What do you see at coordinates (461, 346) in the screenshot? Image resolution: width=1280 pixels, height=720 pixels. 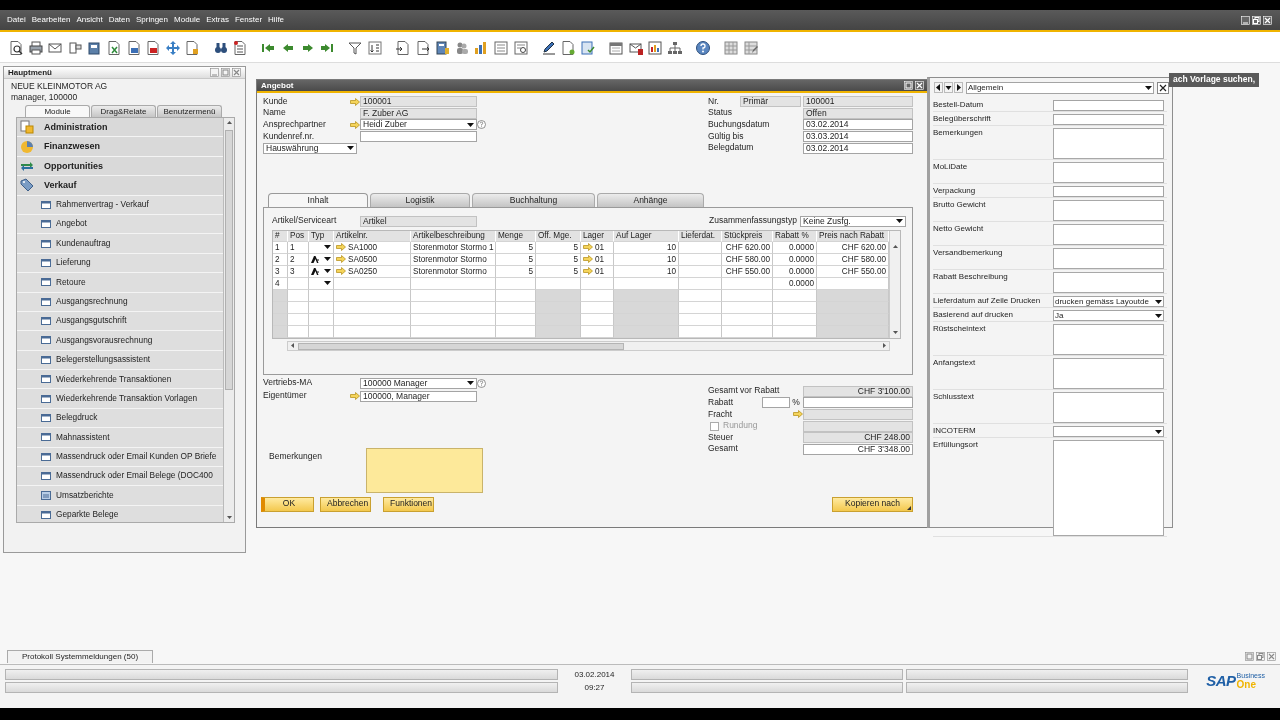 I see `scrollbar-thumb` at bounding box center [461, 346].